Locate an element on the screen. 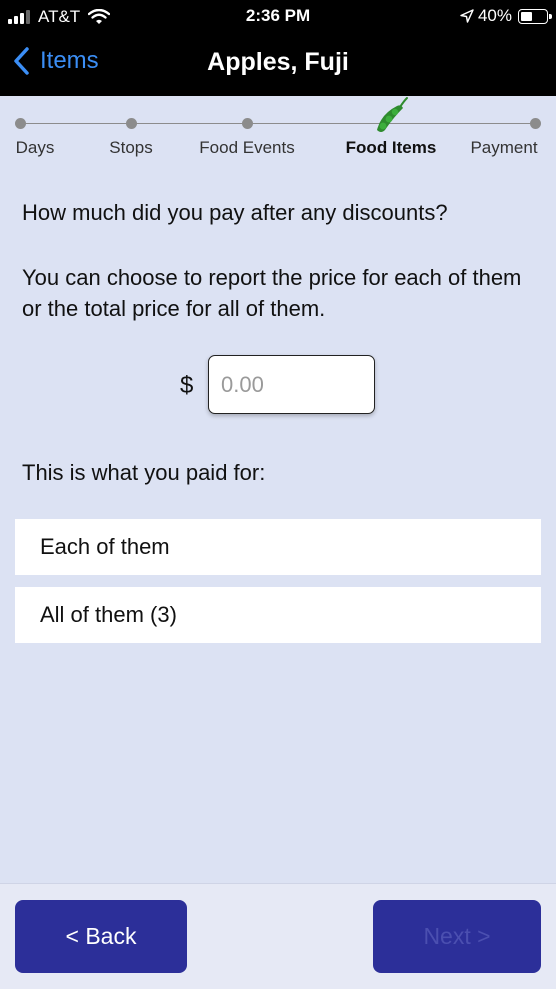  price-input is located at coordinates (291, 384).